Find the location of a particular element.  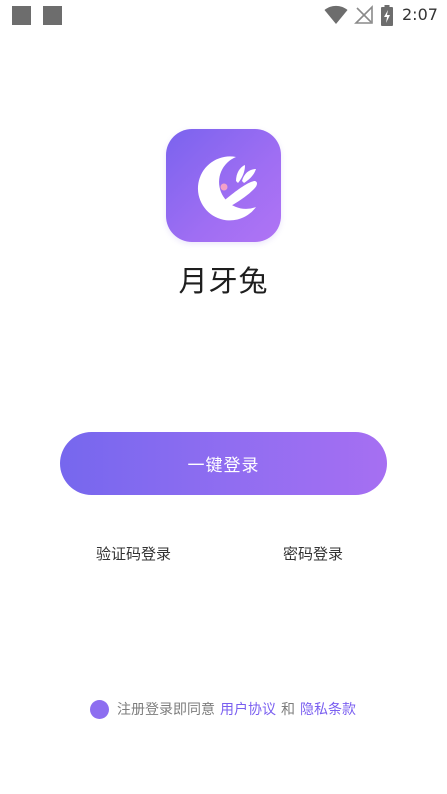

wifi-icon is located at coordinates (336, 14).